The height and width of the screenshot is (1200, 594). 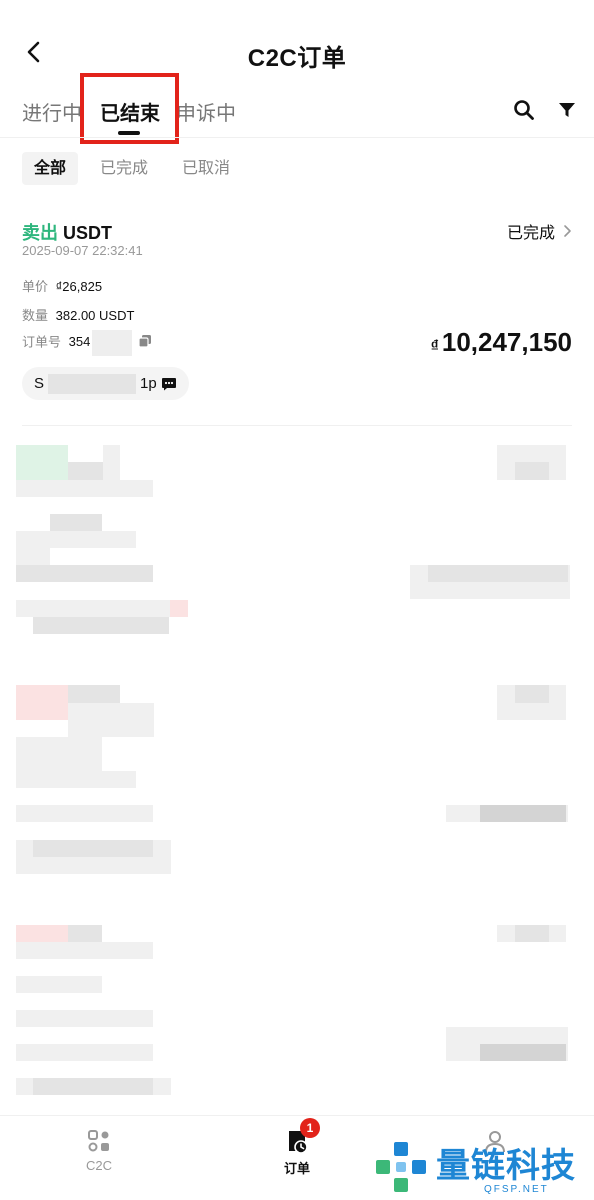 I want to click on bottom-tab-orders: 1 订单, so click(x=297, y=1147).